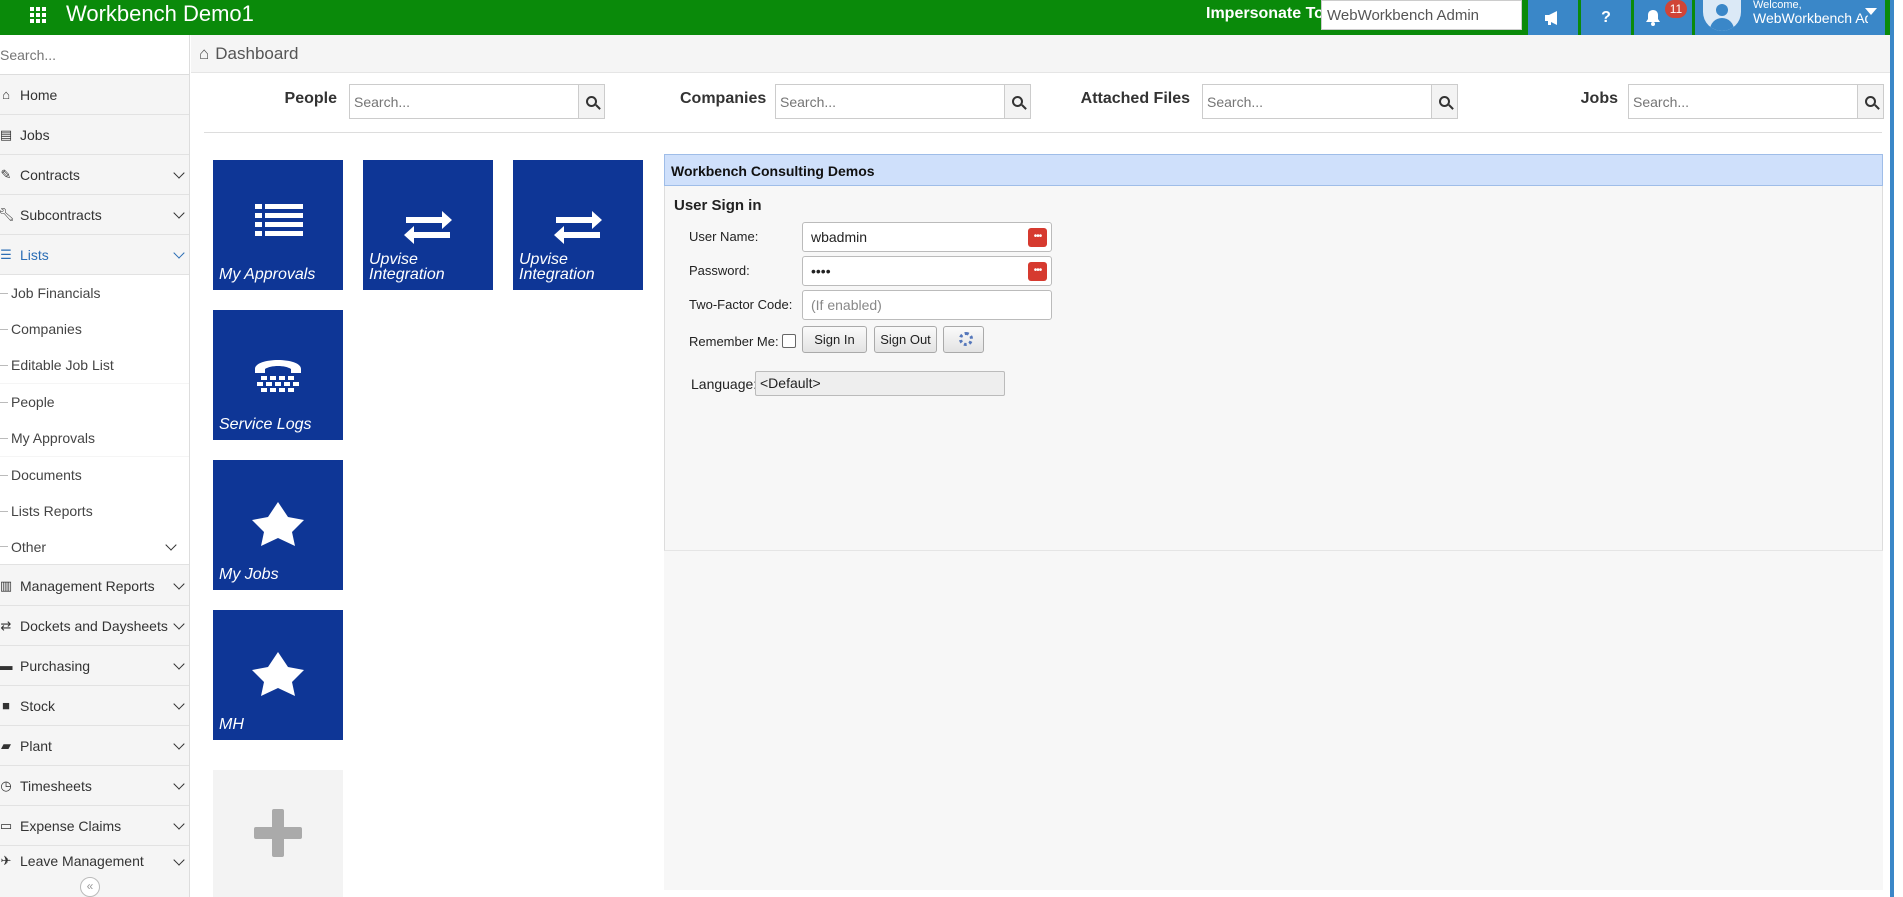 The image size is (1903, 897). I want to click on sidebar-item-lists: ☰ Lists, so click(94, 255).